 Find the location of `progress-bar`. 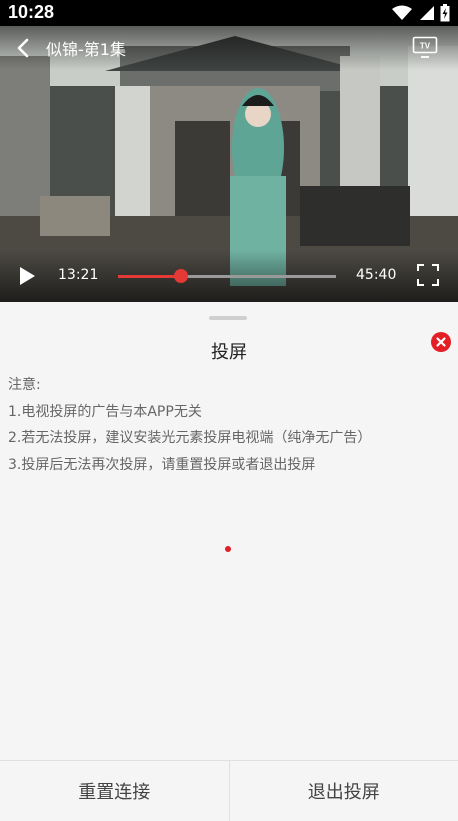

progress-bar is located at coordinates (227, 276).